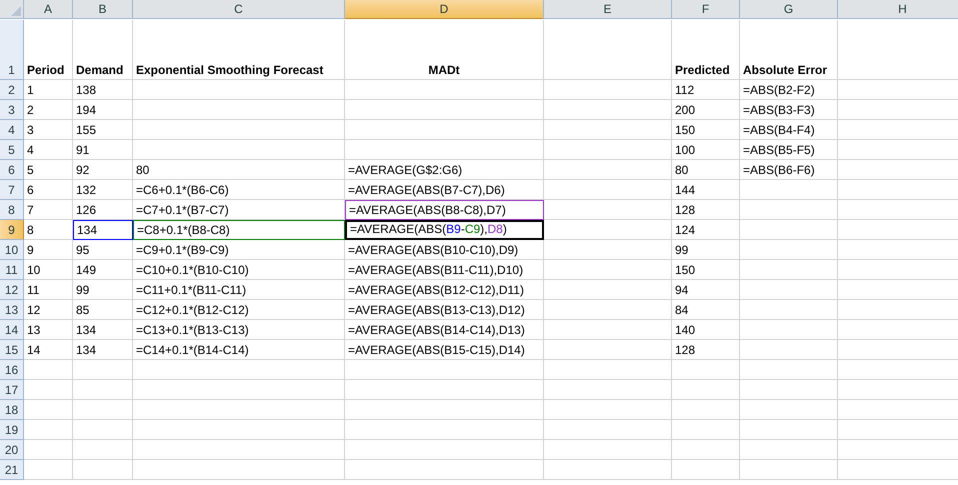 Image resolution: width=958 pixels, height=485 pixels. I want to click on row-header: 8, so click(12, 210).